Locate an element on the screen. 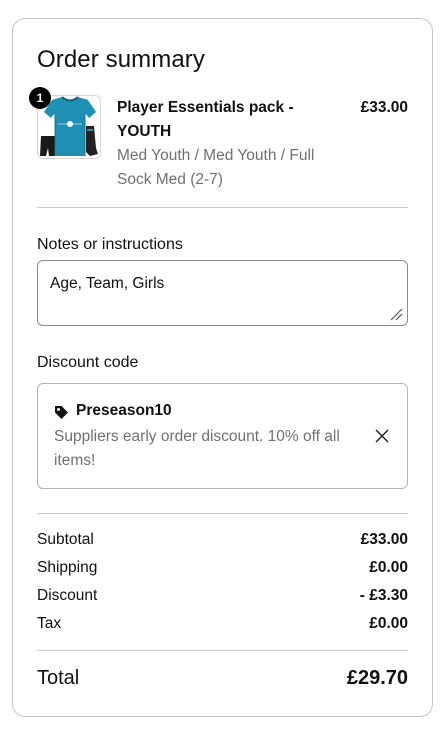 Image resolution: width=448 pixels, height=732 pixels. product-name: Player Essentials pack - YOUTH is located at coordinates (205, 119).